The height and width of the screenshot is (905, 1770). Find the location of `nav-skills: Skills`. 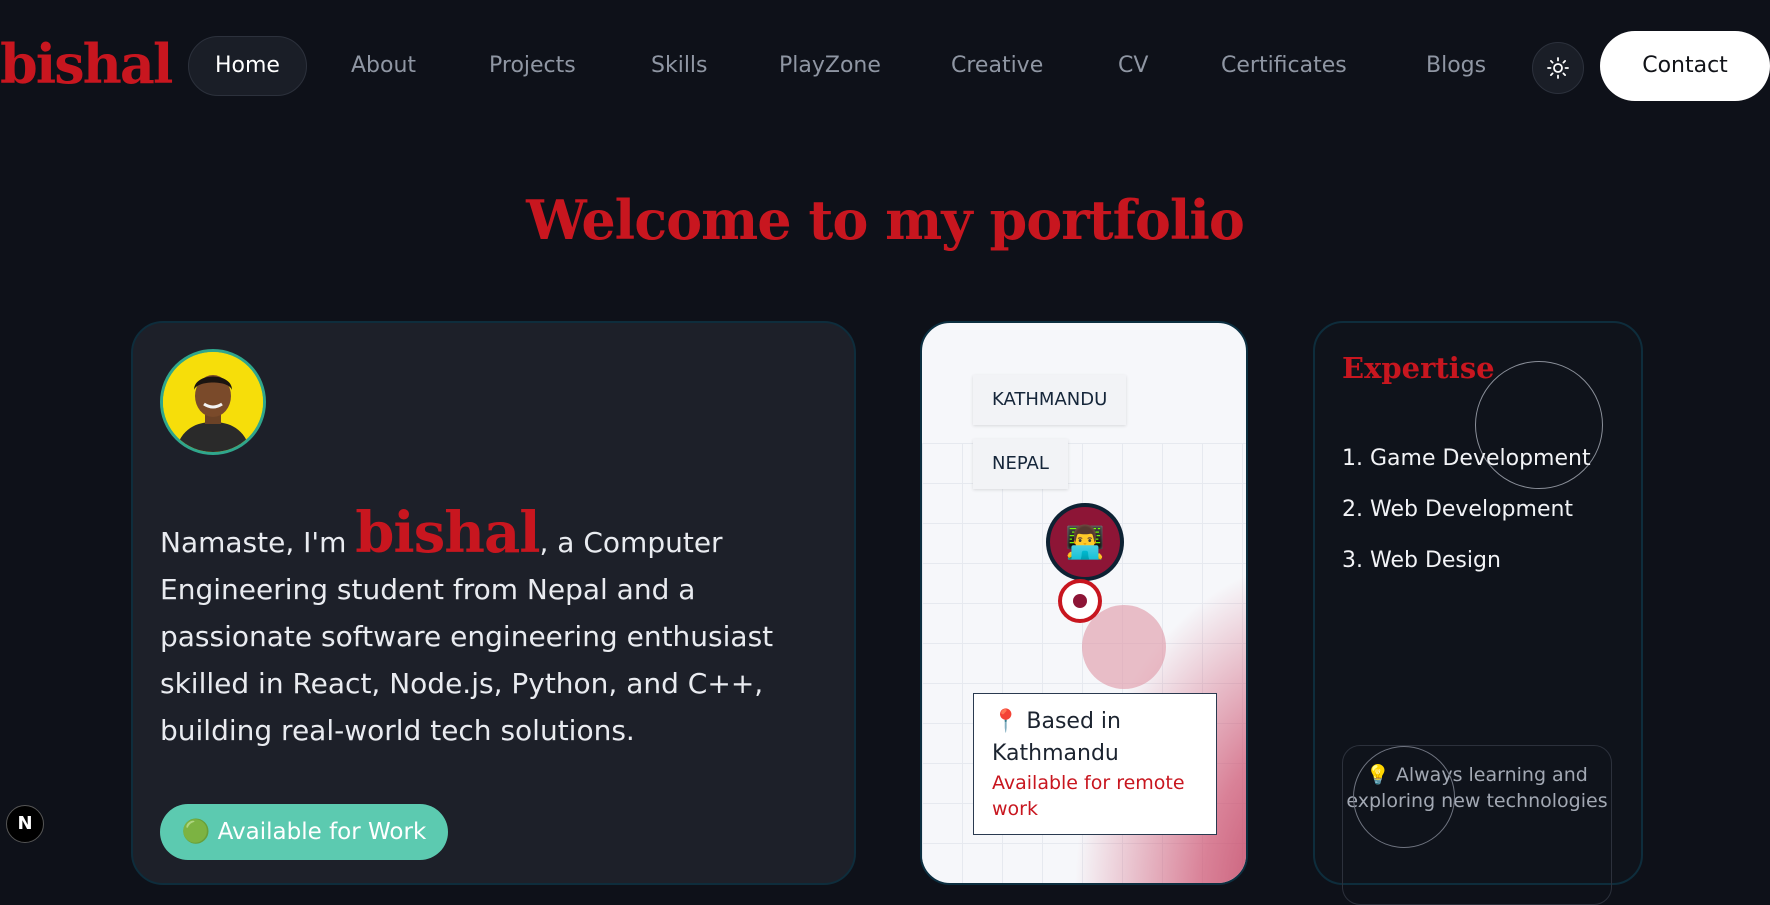

nav-skills: Skills is located at coordinates (679, 66).